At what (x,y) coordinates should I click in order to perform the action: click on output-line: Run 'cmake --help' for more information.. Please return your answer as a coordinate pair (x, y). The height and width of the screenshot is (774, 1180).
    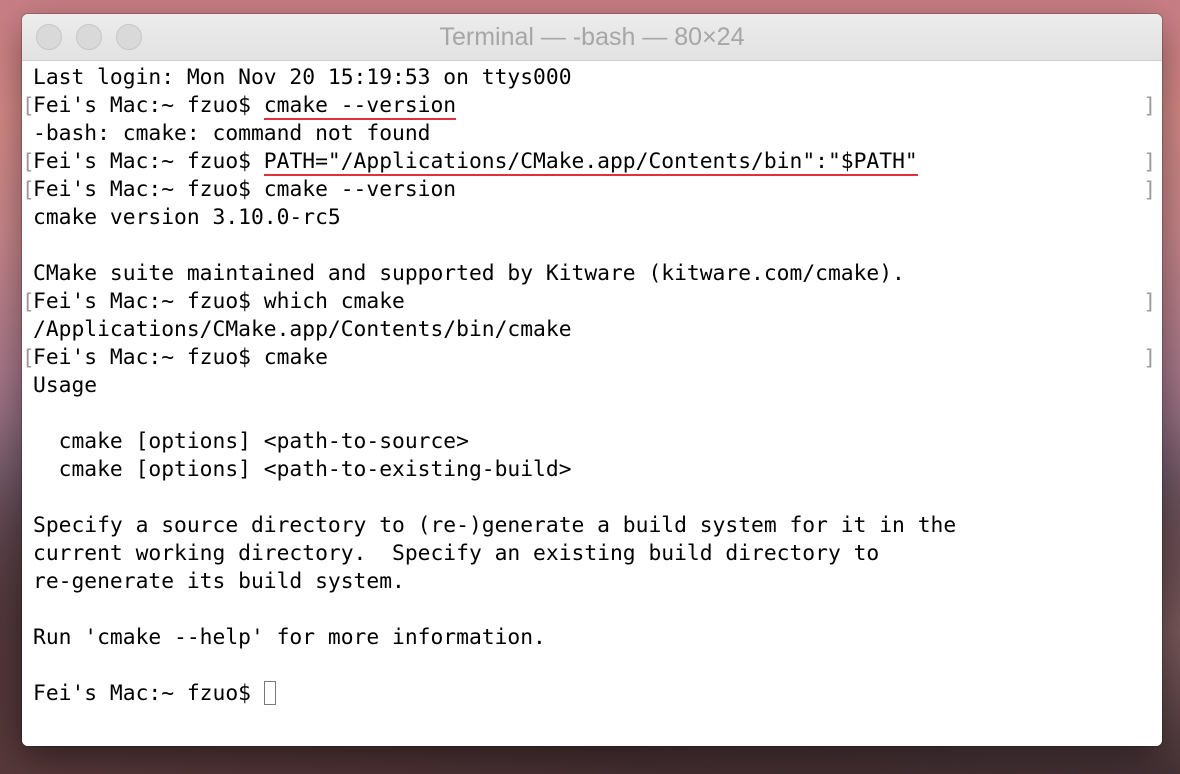
    Looking at the image, I should click on (289, 637).